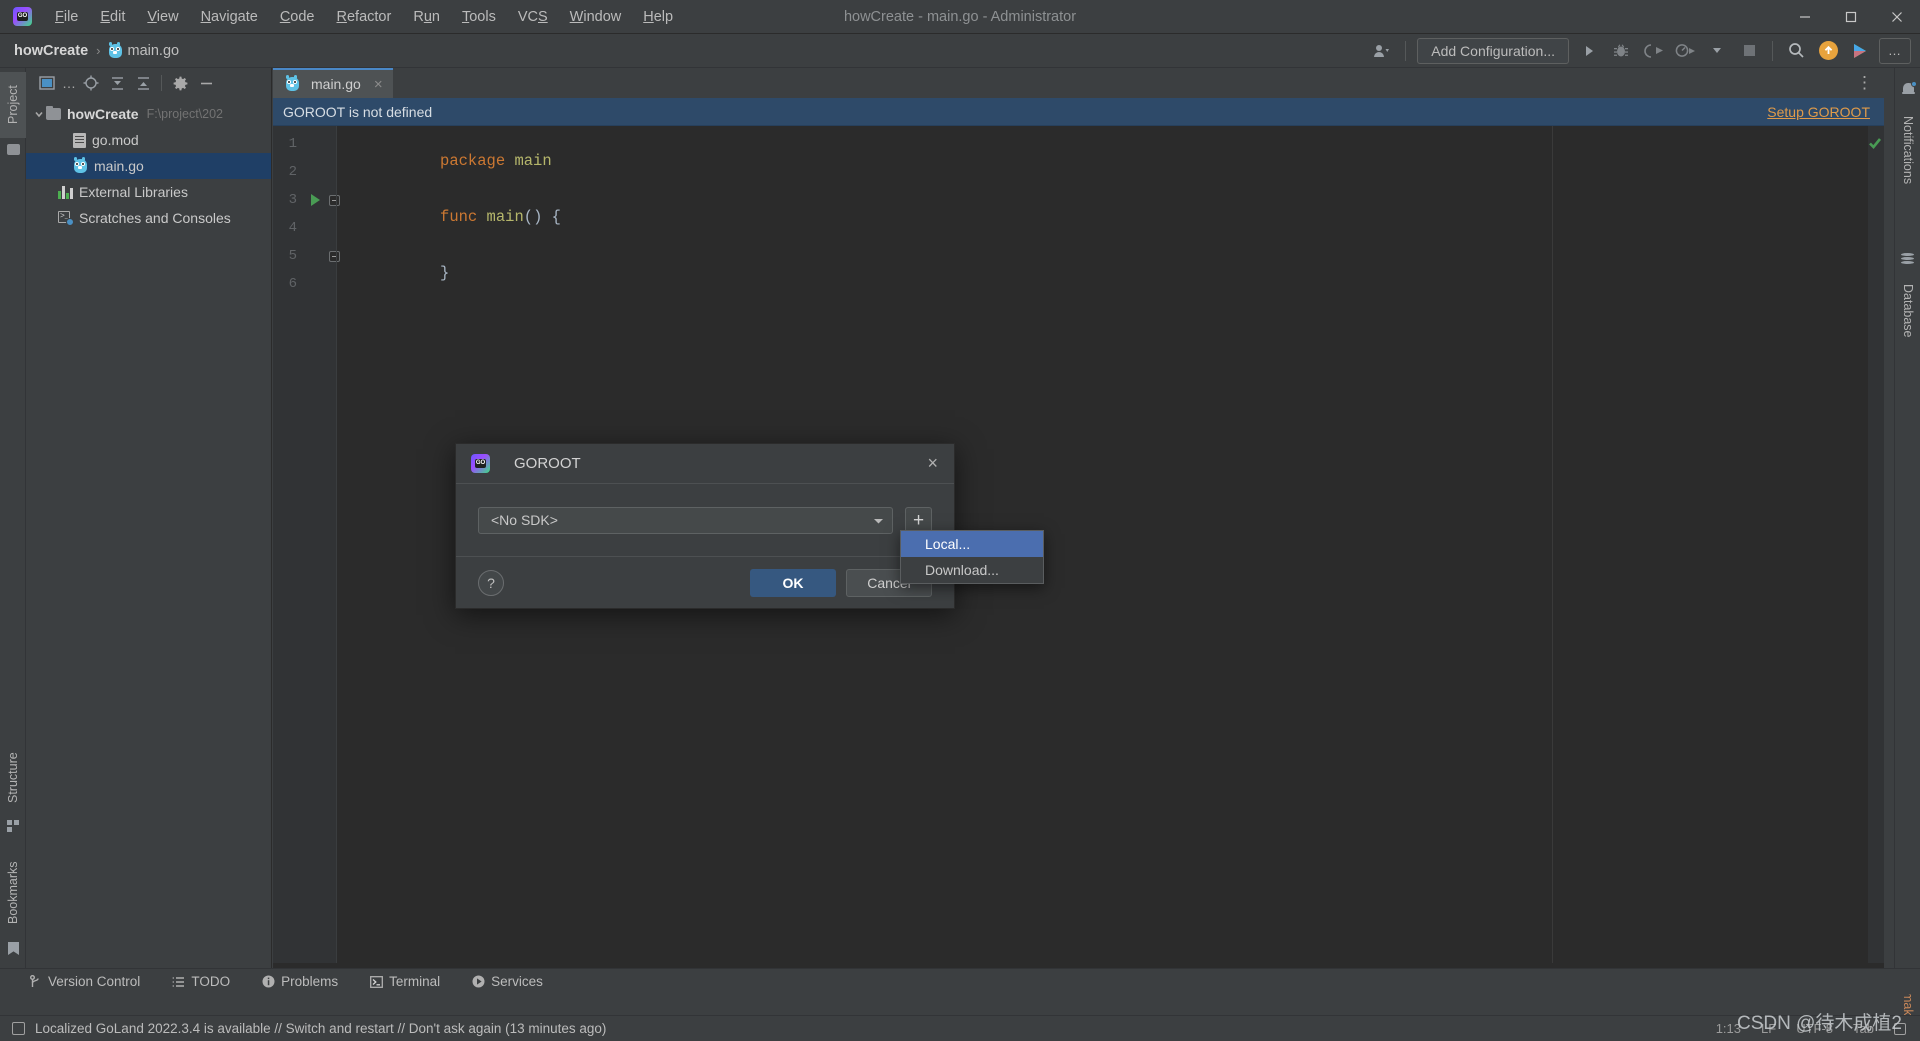 Image resolution: width=1920 pixels, height=1041 pixels. Describe the element at coordinates (51, 51) in the screenshot. I see `breadcrumb-project: howCreate` at that location.